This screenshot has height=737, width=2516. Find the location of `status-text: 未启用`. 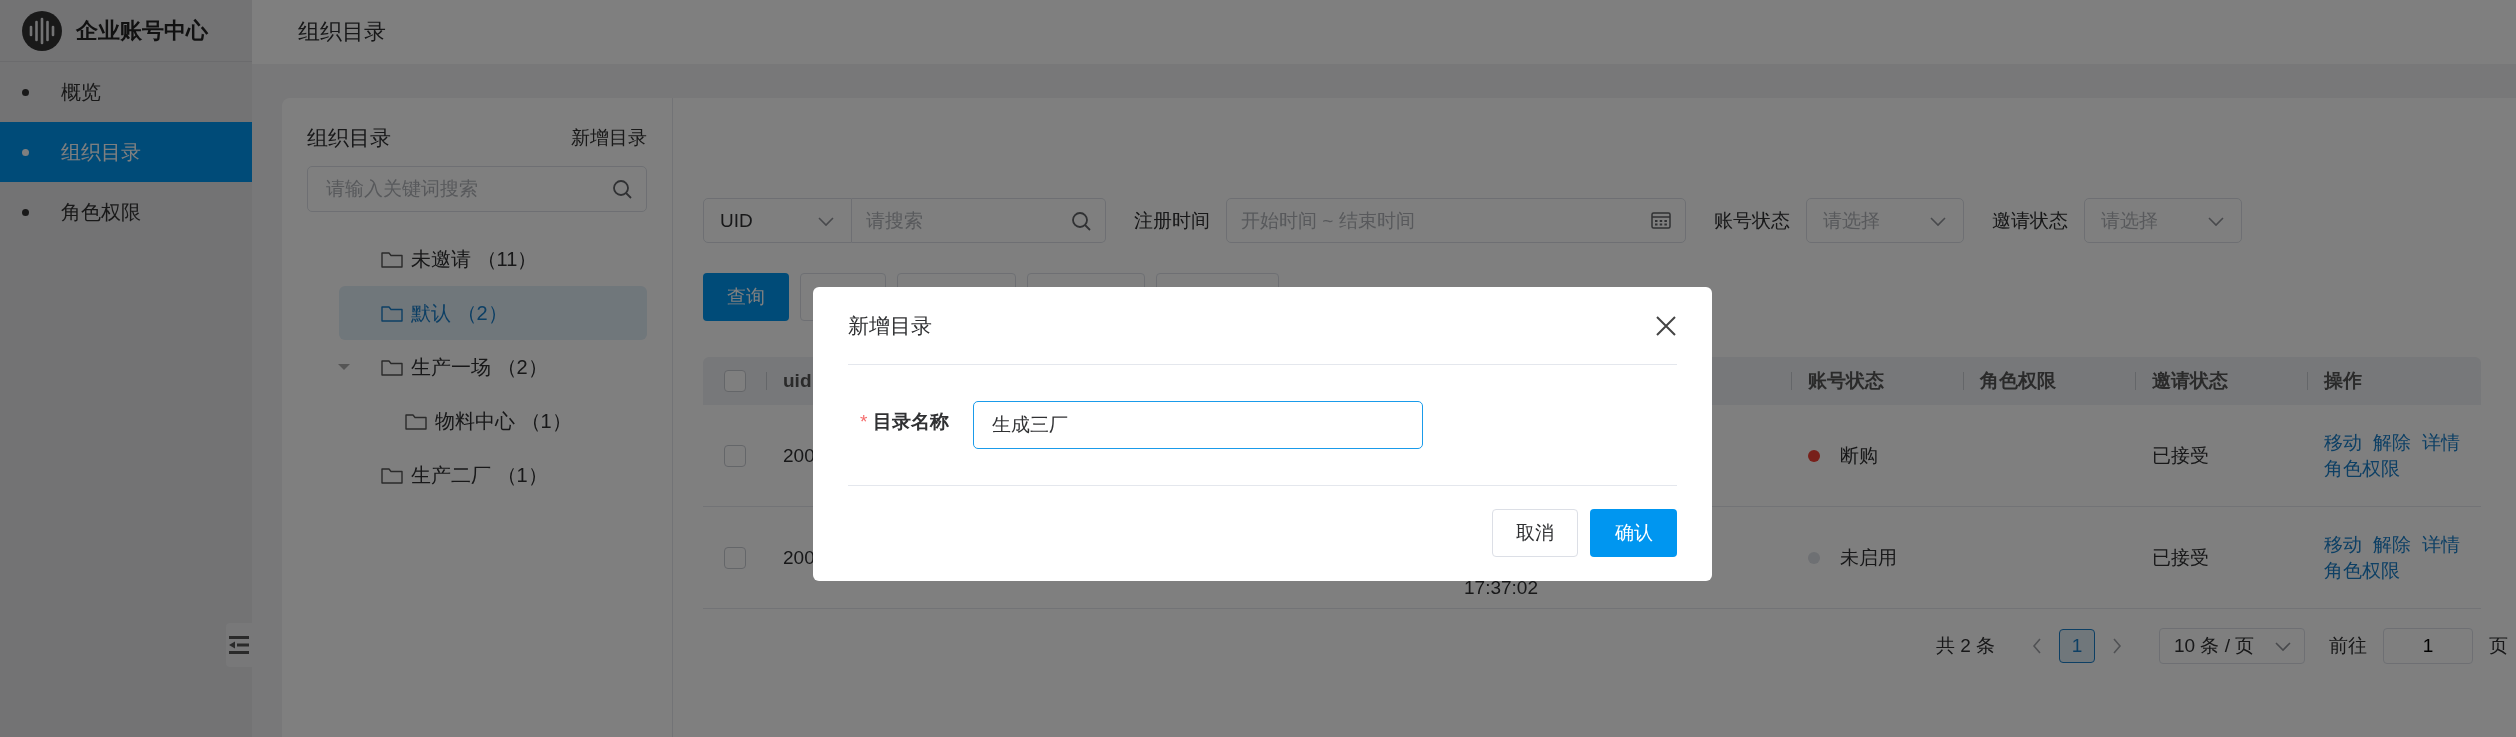

status-text: 未启用 is located at coordinates (1868, 557).